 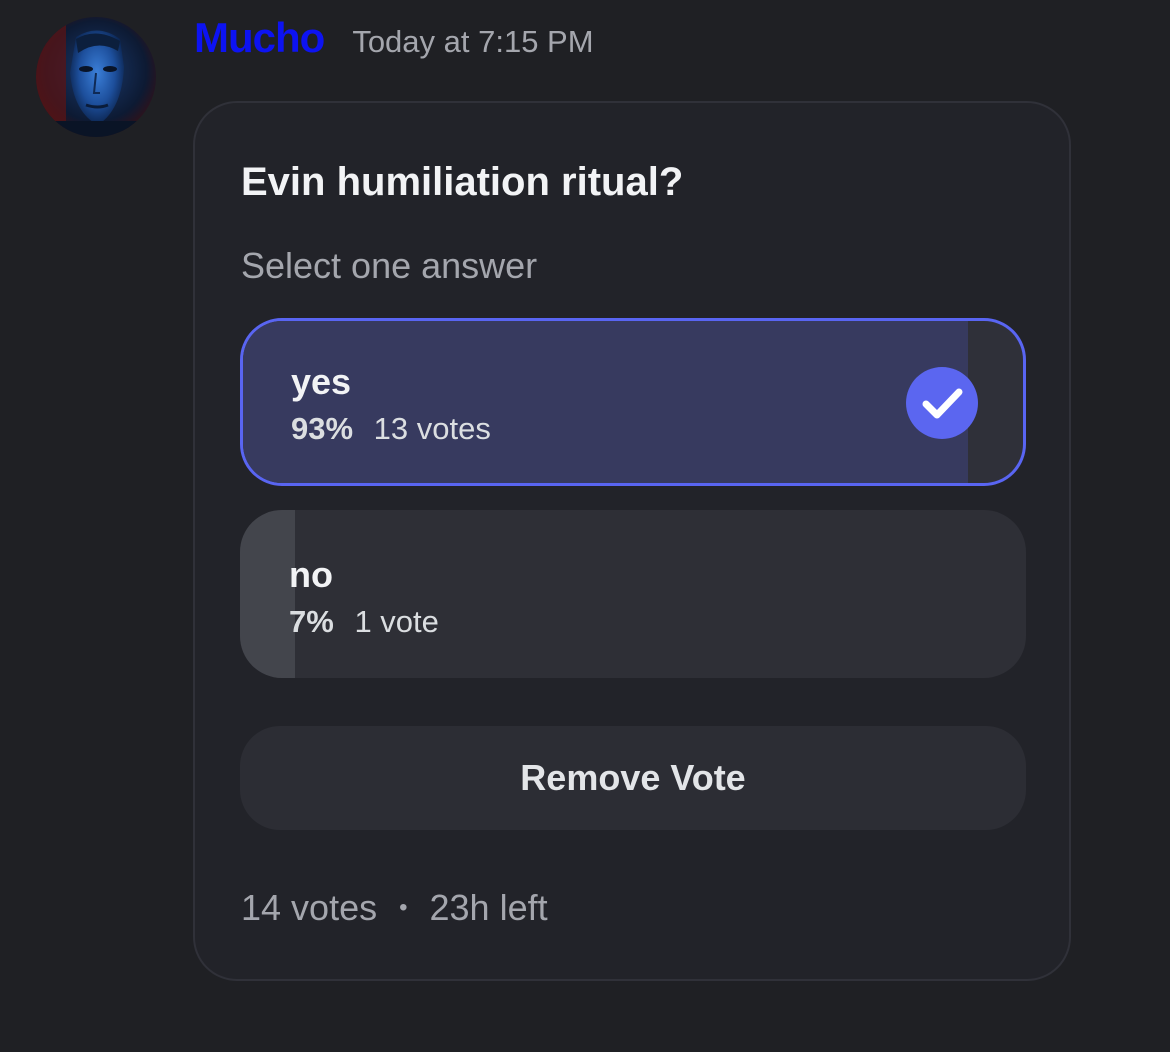 I want to click on answer-label: yes, so click(x=321, y=381).